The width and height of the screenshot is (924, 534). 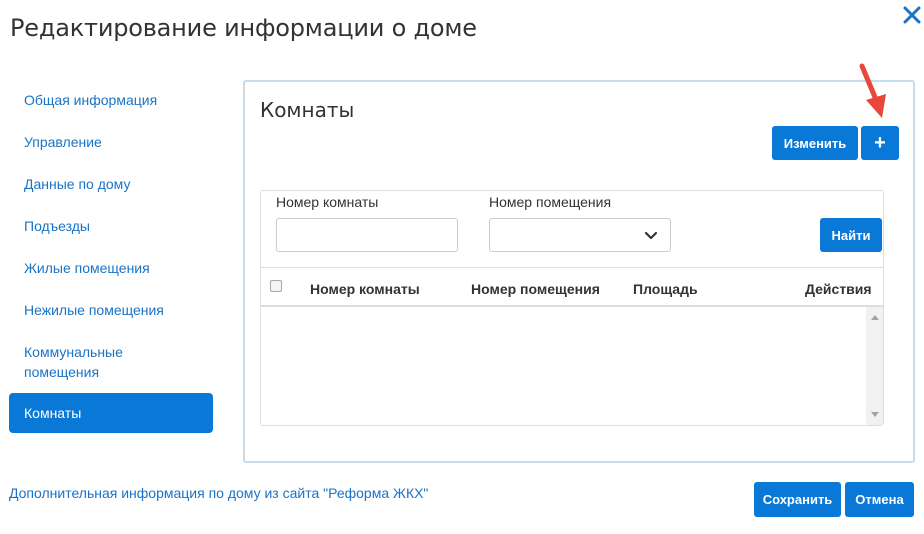 I want to click on panel-title: Комнаты, so click(x=307, y=110).